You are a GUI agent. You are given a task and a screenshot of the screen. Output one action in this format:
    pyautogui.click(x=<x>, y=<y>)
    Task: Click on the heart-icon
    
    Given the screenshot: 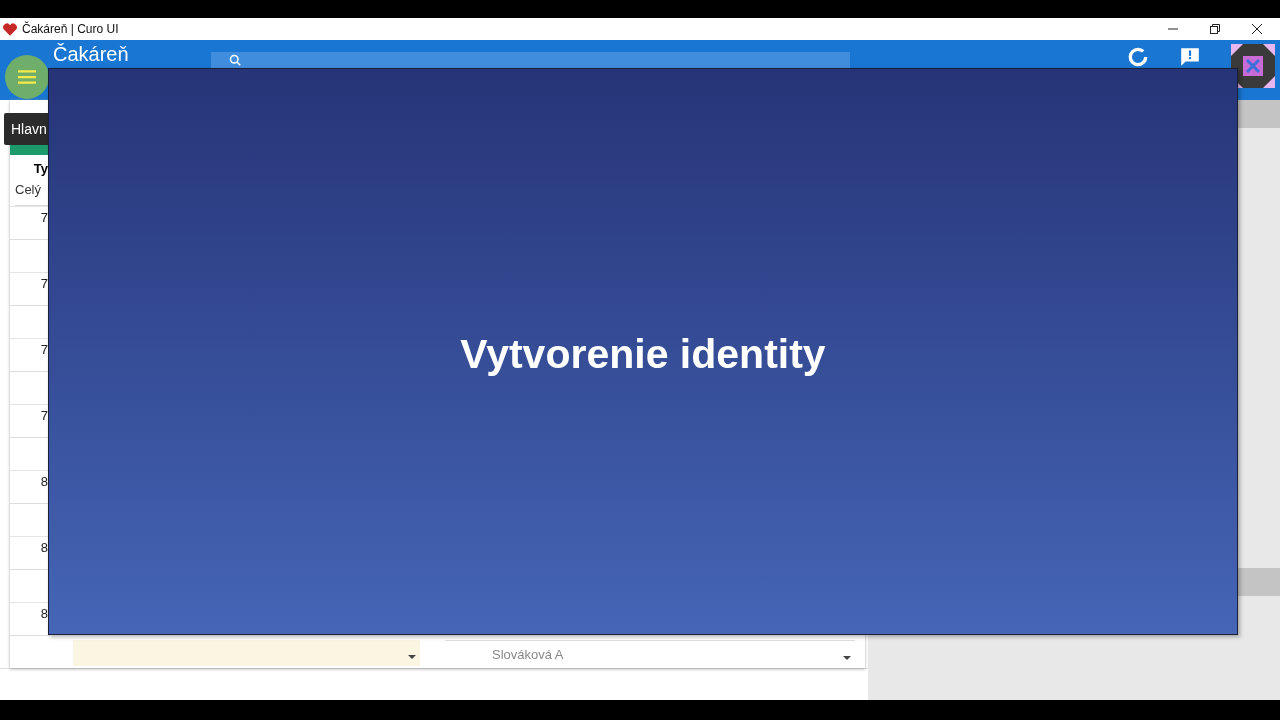 What is the action you would take?
    pyautogui.click(x=10, y=29)
    